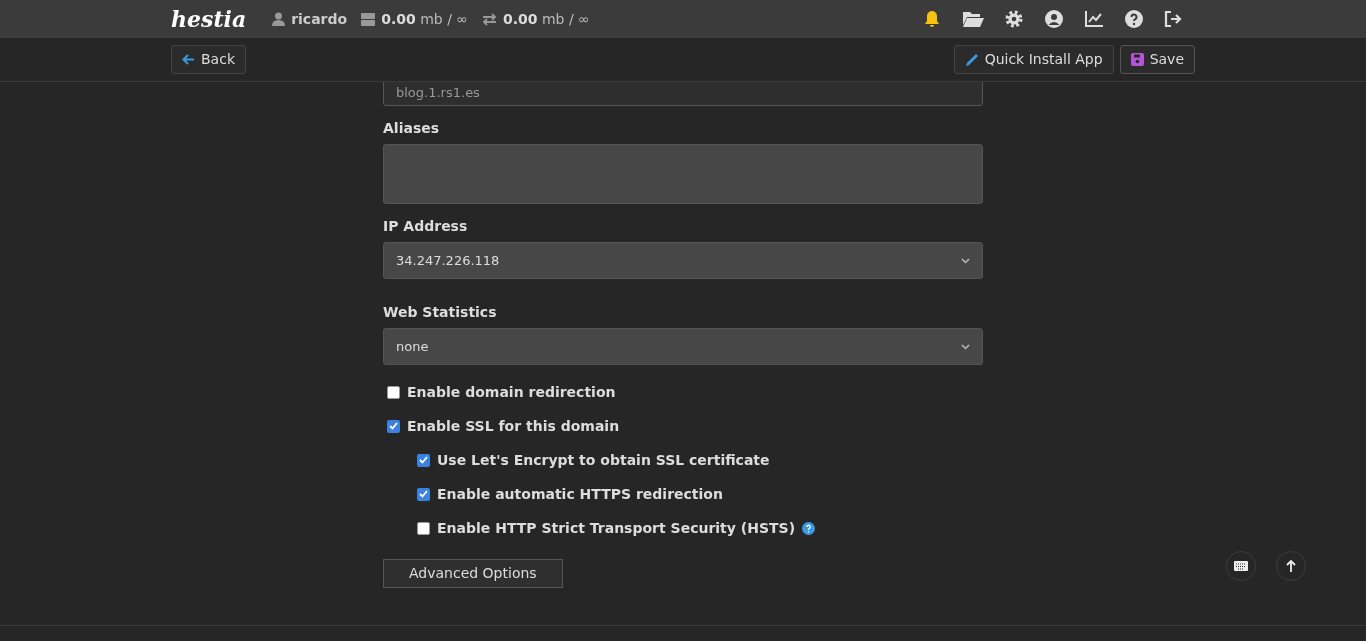 The width and height of the screenshot is (1366, 641). What do you see at coordinates (546, 19) in the screenshot?
I see `bandwidth-usage: 0.00 mb / ∞` at bounding box center [546, 19].